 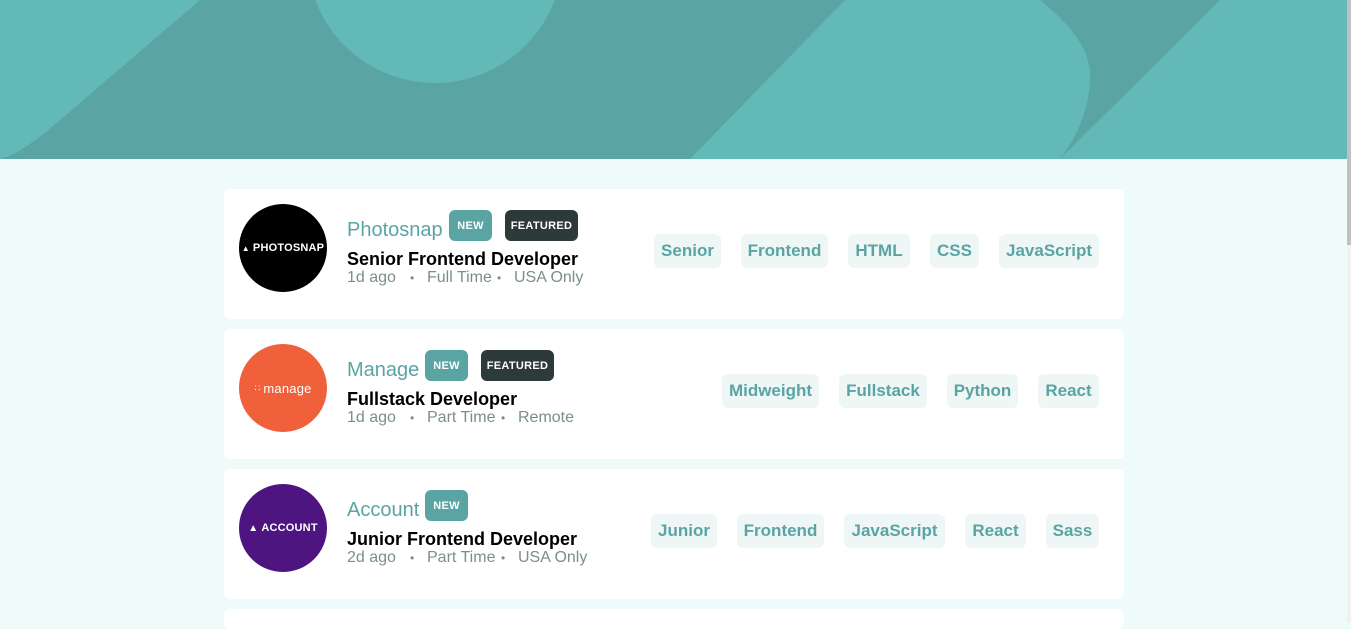 What do you see at coordinates (257, 387) in the screenshot?
I see `manage-logo-icon: ∷` at bounding box center [257, 387].